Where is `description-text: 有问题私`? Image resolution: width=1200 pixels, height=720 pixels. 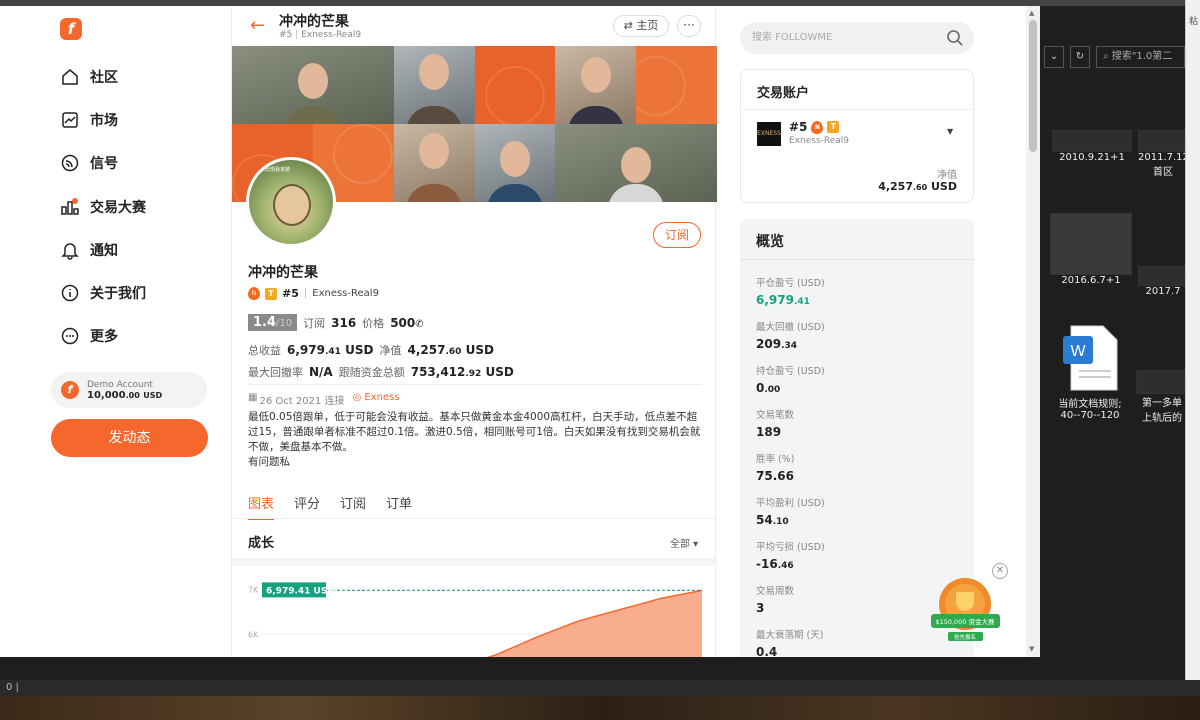 description-text: 有问题私 is located at coordinates (269, 462).